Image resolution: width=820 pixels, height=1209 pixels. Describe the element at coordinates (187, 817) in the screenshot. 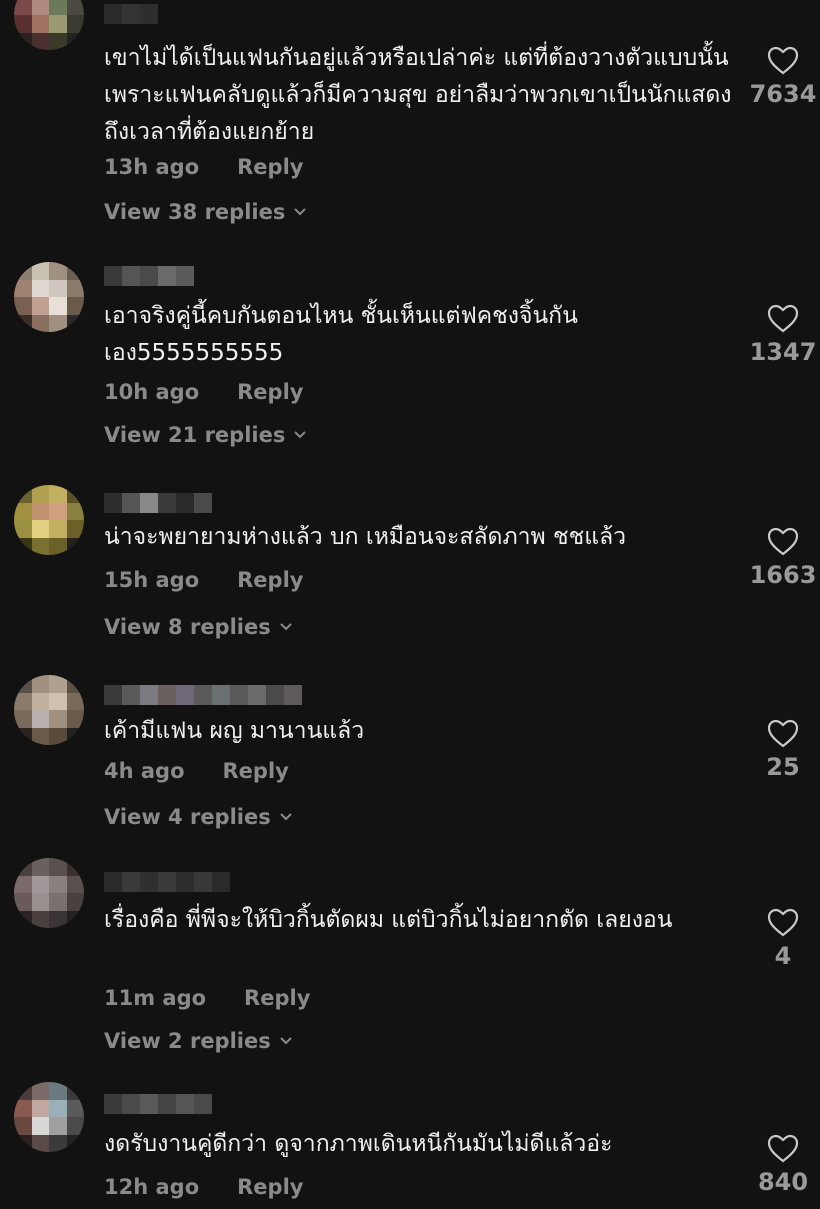

I see `view-replies-label: View 4 replies` at that location.